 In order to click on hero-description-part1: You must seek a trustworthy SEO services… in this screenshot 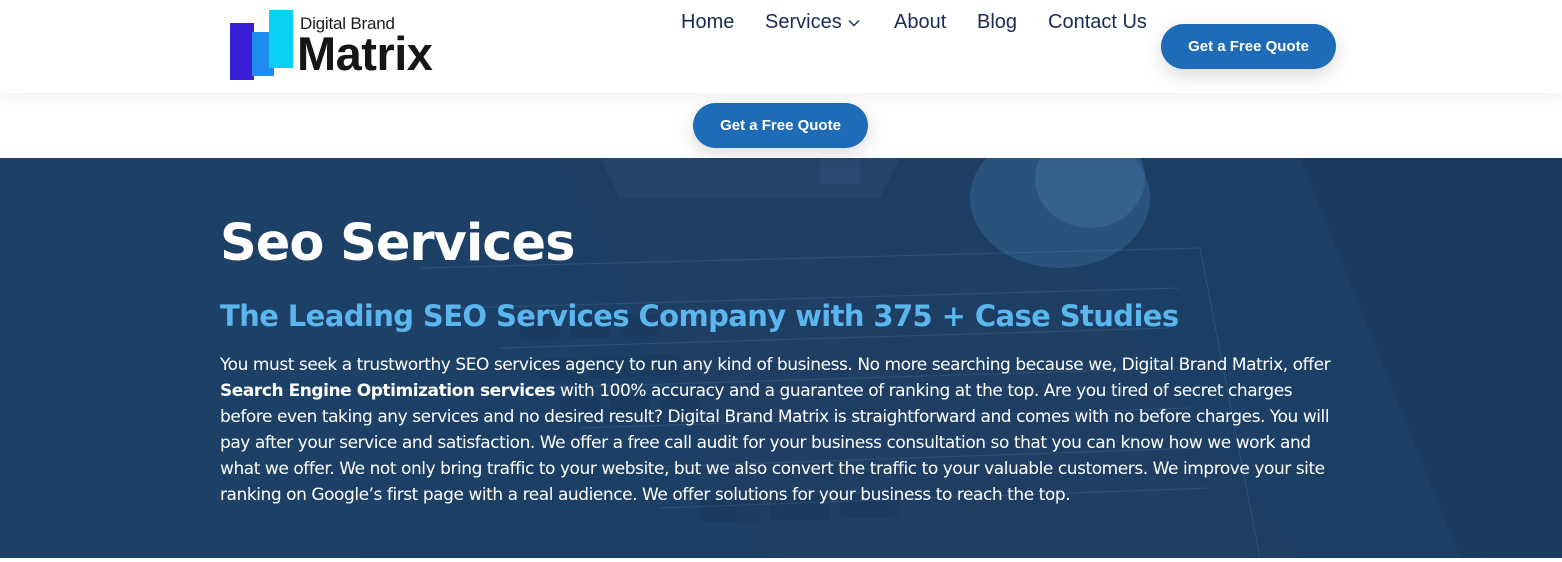, I will do `click(775, 365)`.